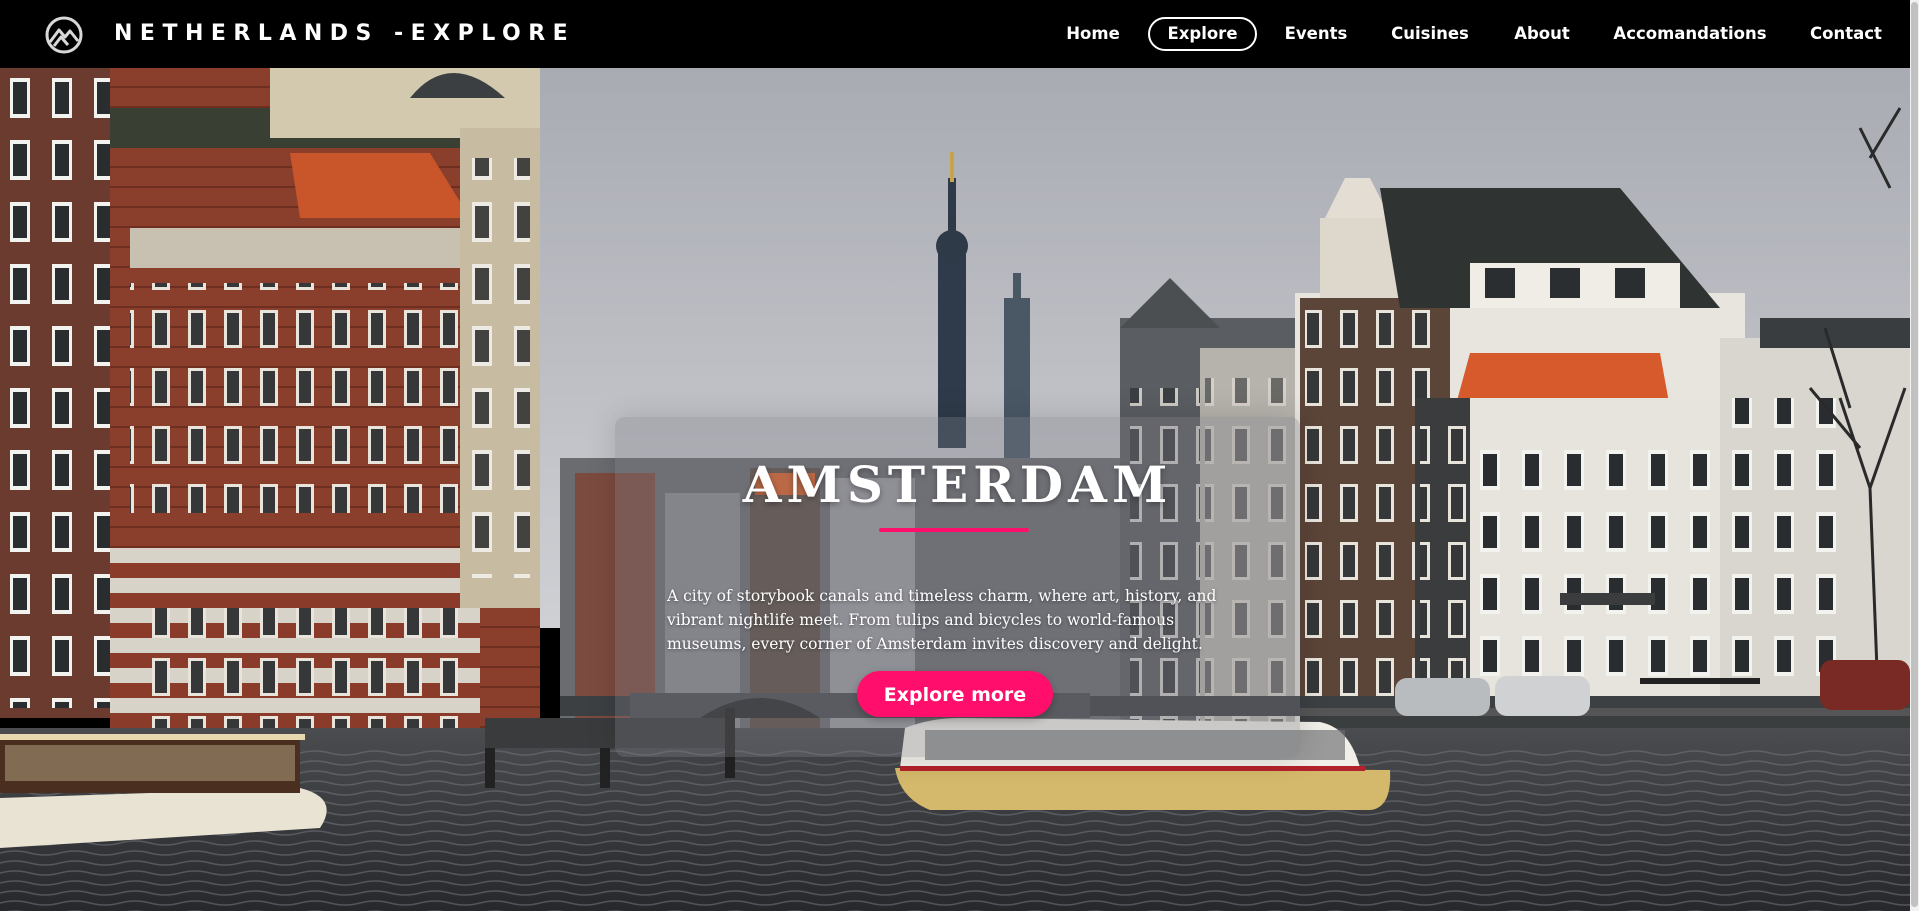  I want to click on mountain-circle-icon, so click(64, 35).